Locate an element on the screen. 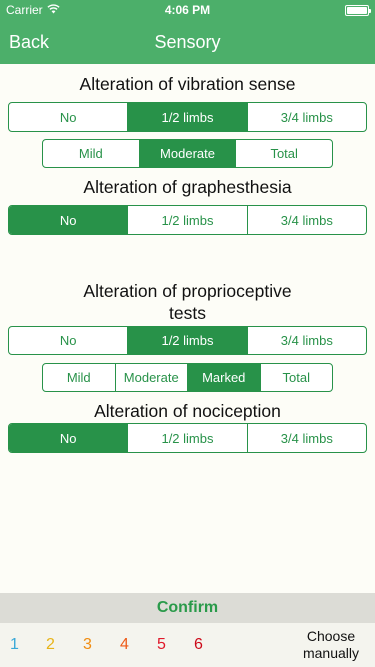  proprioceptive-limbs-option: 3/4 limbs is located at coordinates (306, 340).